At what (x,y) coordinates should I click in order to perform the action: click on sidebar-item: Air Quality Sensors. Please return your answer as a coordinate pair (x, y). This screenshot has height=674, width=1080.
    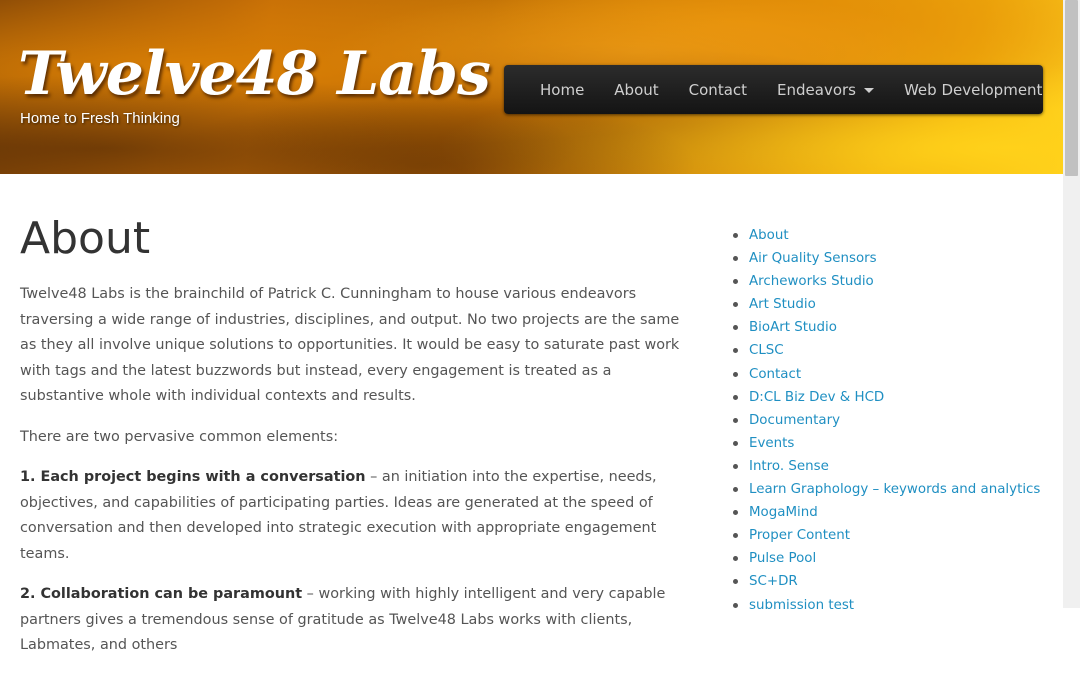
    Looking at the image, I should click on (893, 258).